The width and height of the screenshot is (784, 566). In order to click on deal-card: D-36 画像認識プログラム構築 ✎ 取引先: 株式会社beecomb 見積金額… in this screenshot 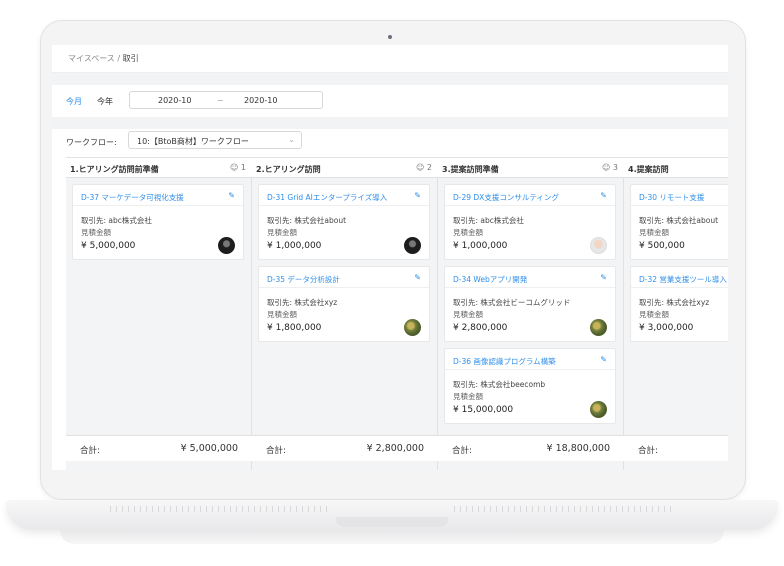, I will do `click(530, 386)`.